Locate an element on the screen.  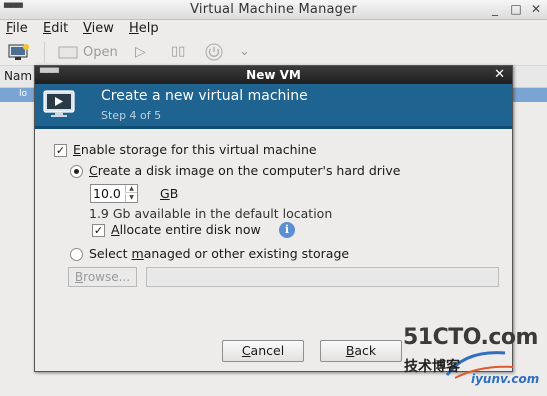
dialog-title: New VM is located at coordinates (273, 75).